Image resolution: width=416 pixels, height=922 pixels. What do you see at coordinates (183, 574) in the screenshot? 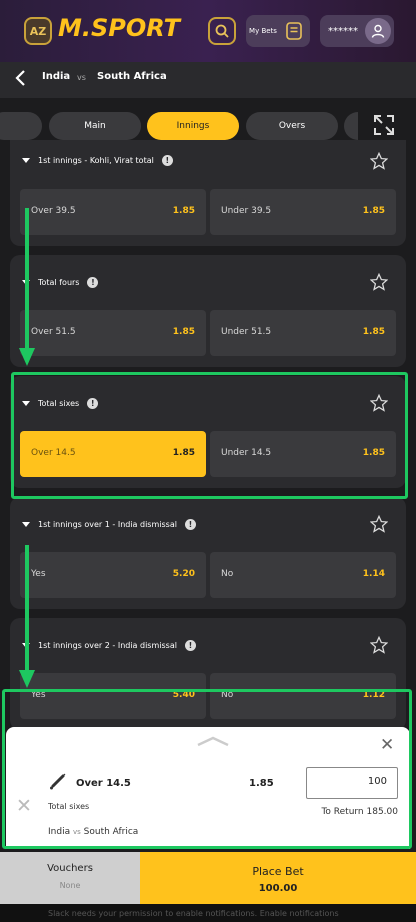
I see `selection-odds: 5.20` at bounding box center [183, 574].